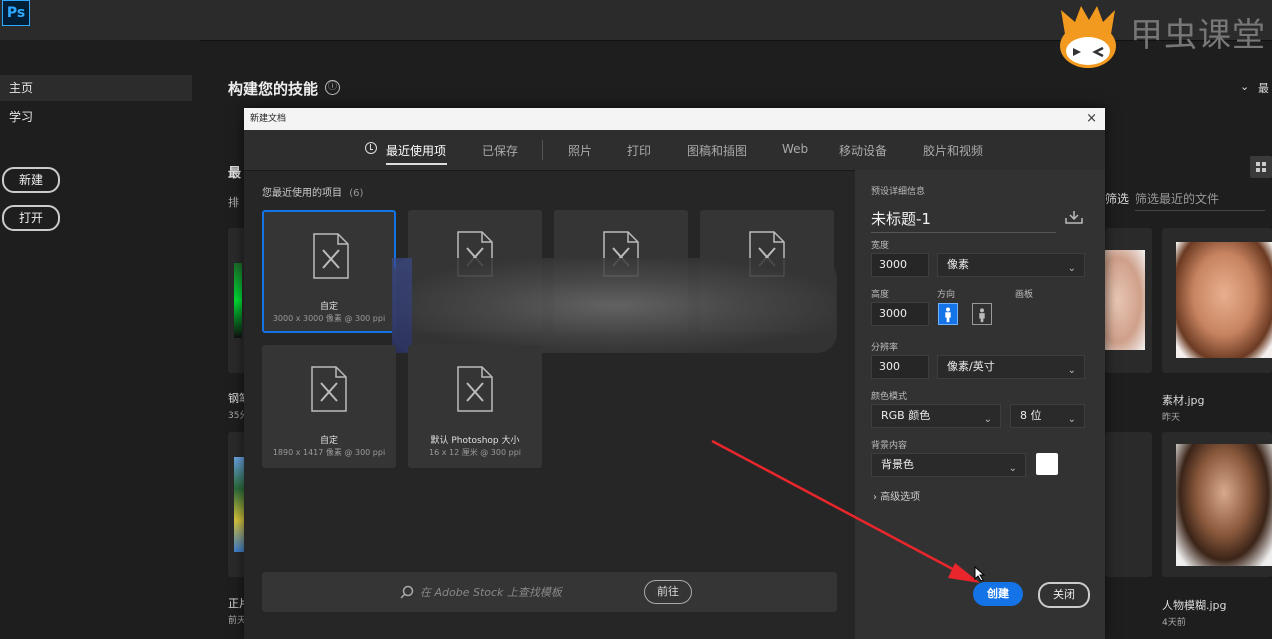 This screenshot has width=1272, height=639. Describe the element at coordinates (900, 497) in the screenshot. I see `advanced-options-label: 高级选项` at that location.